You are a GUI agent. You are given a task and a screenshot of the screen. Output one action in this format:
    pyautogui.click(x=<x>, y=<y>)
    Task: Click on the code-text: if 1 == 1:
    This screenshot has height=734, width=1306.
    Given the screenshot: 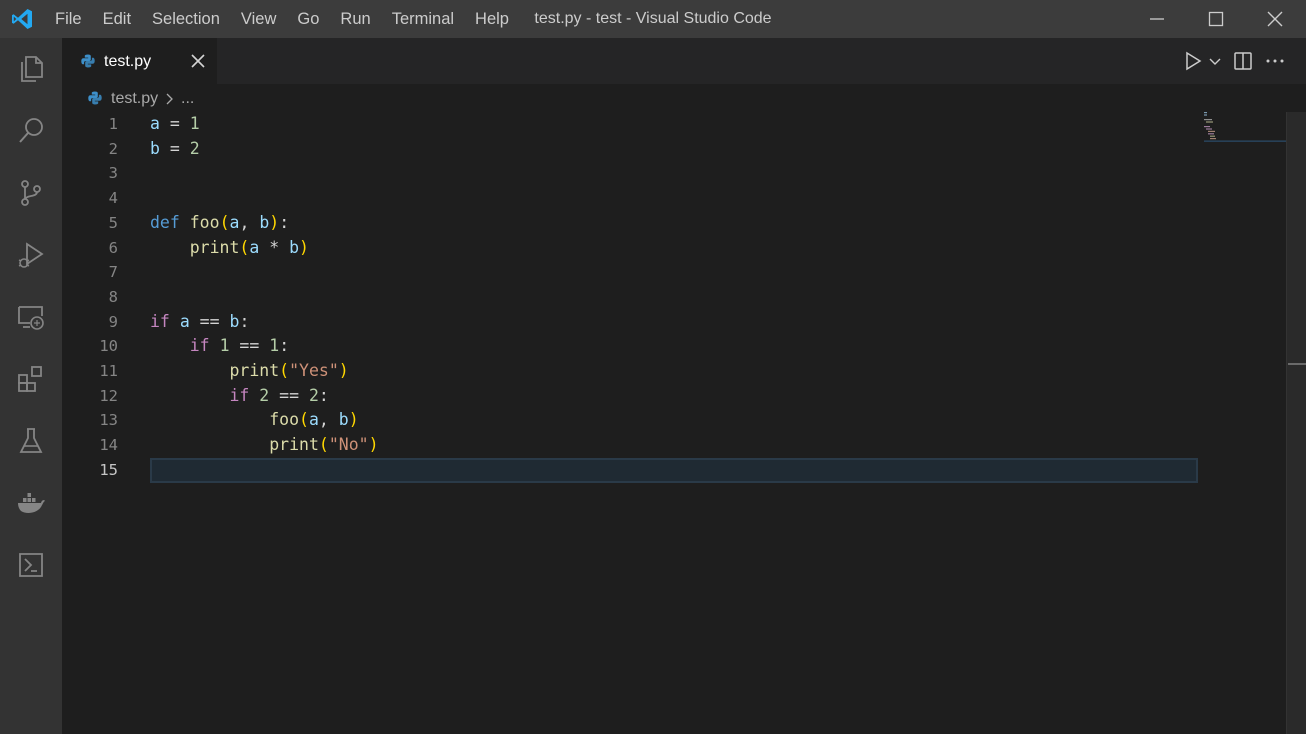 What is the action you would take?
    pyautogui.click(x=219, y=346)
    